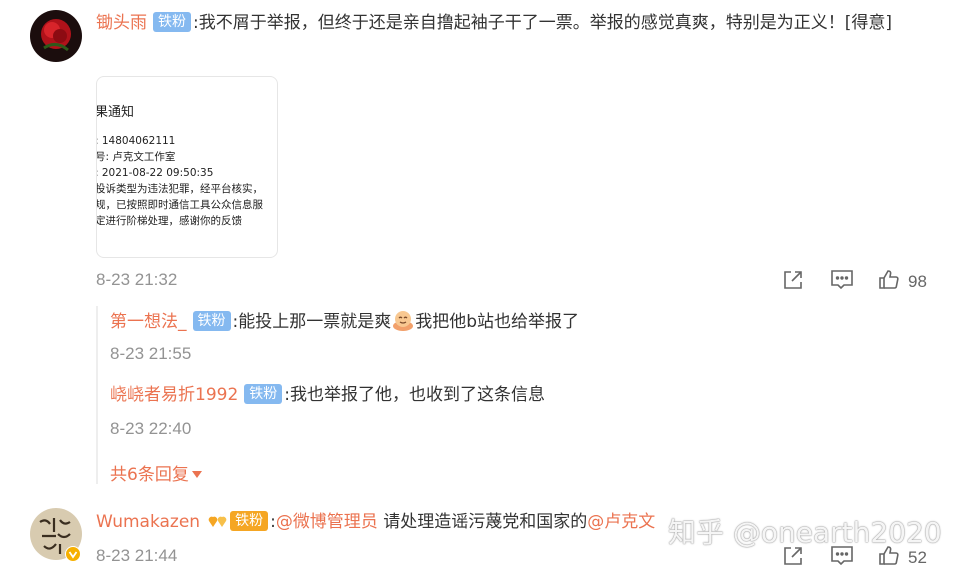 This screenshot has height=570, width=955. What do you see at coordinates (889, 280) in the screenshot?
I see `like-icon` at bounding box center [889, 280].